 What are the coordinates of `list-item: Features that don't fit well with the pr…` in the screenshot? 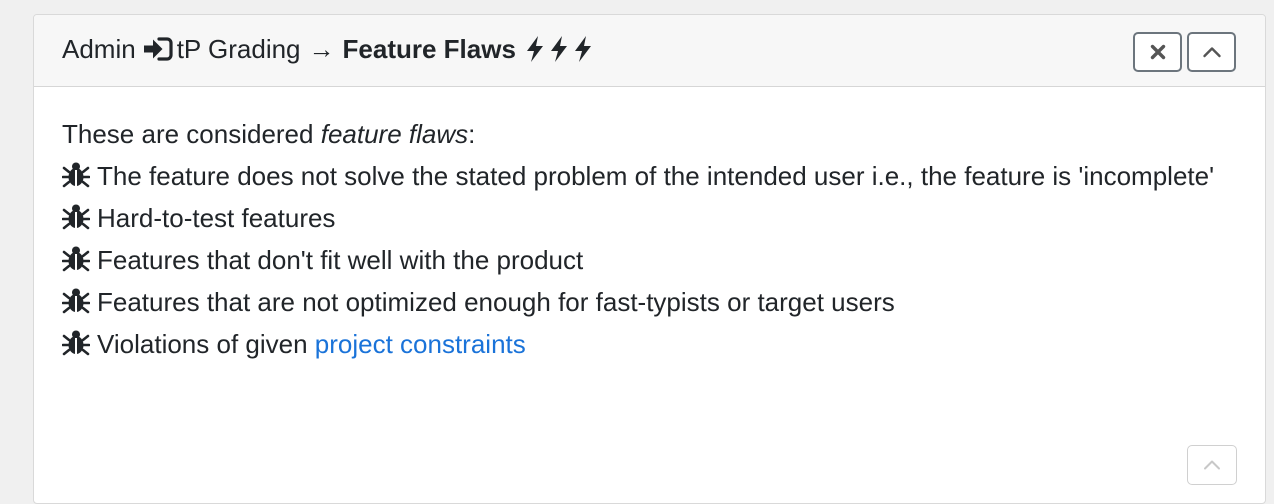 It's located at (649, 260).